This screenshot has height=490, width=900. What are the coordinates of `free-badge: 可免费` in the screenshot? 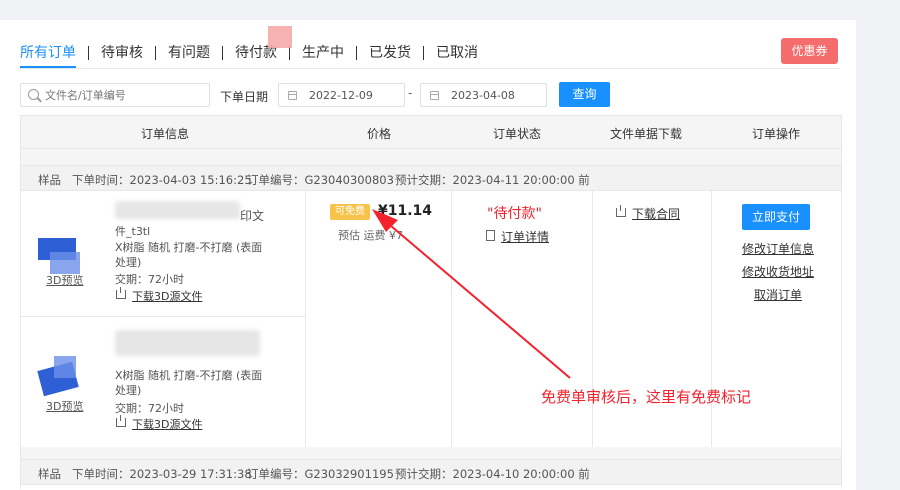 It's located at (350, 212).